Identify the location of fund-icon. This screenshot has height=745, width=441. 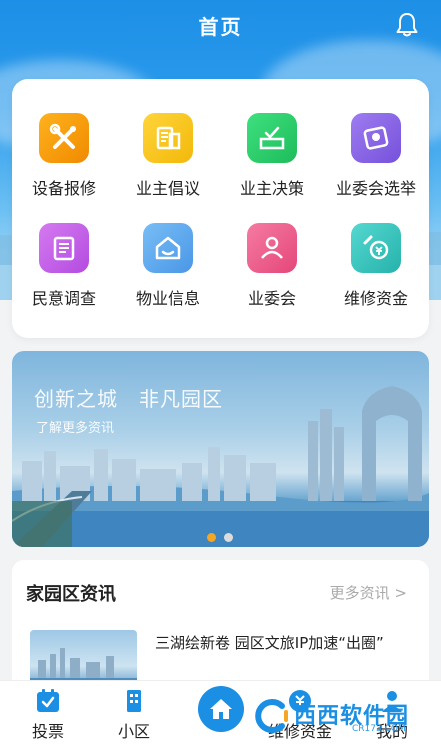
(300, 701).